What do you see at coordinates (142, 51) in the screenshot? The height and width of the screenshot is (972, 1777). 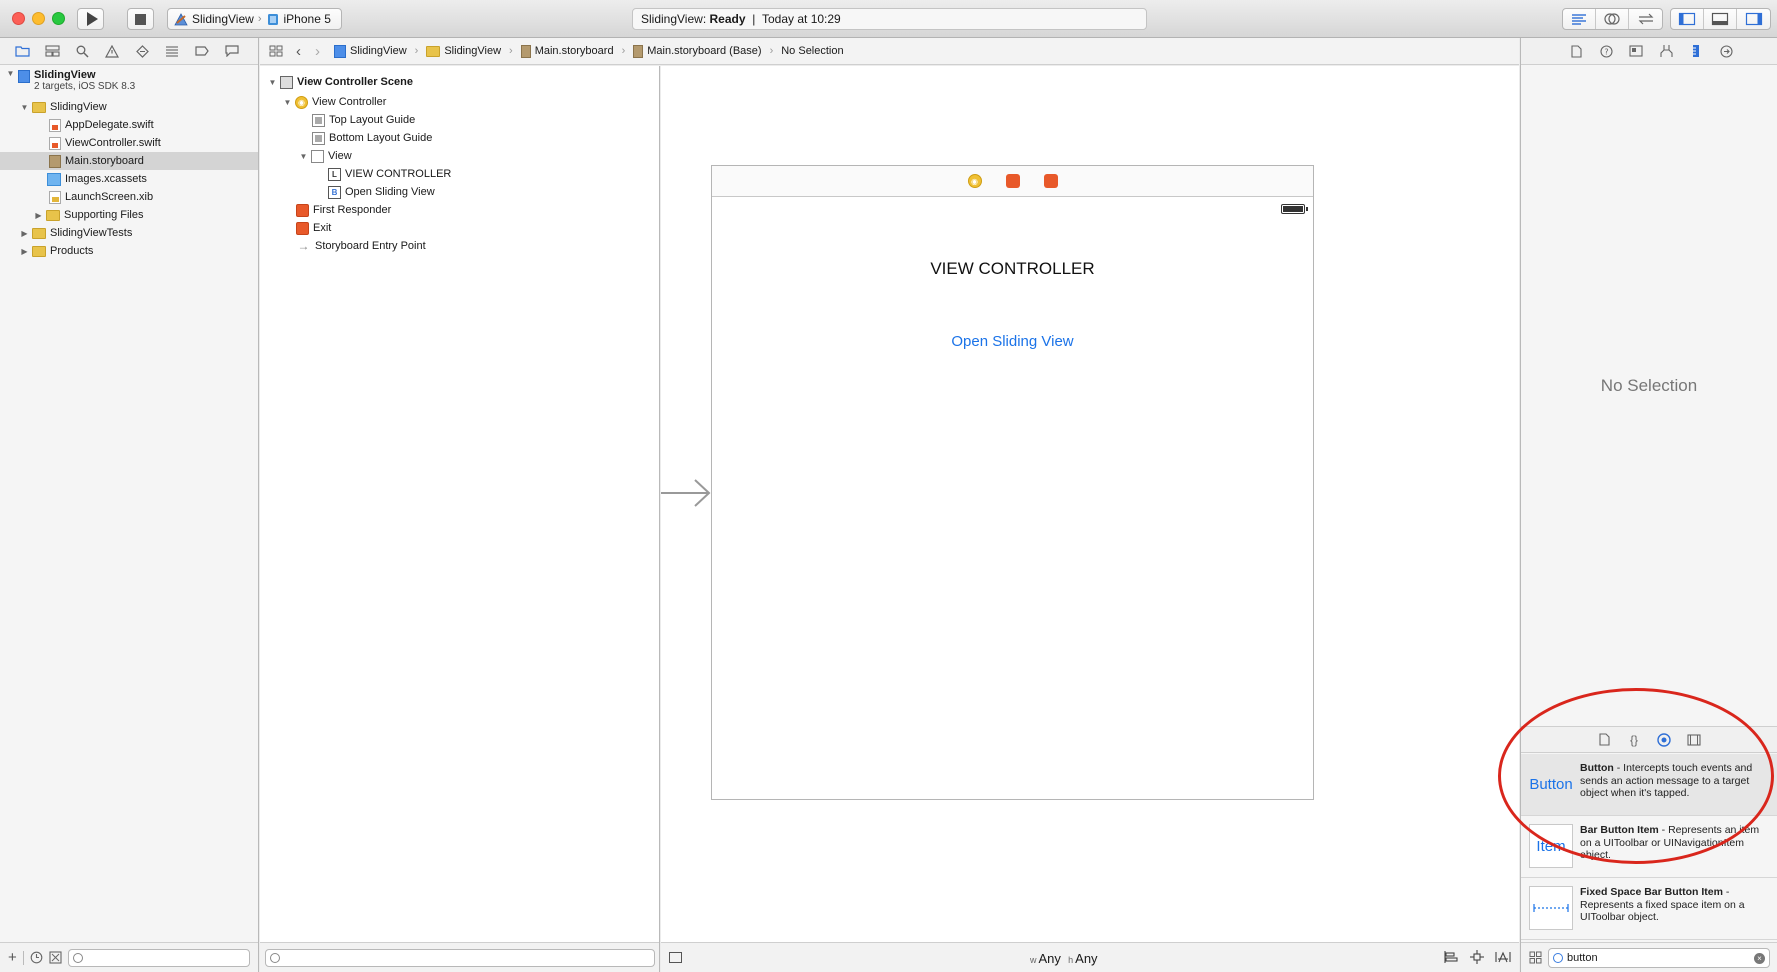 I see `test-navigator-tab` at bounding box center [142, 51].